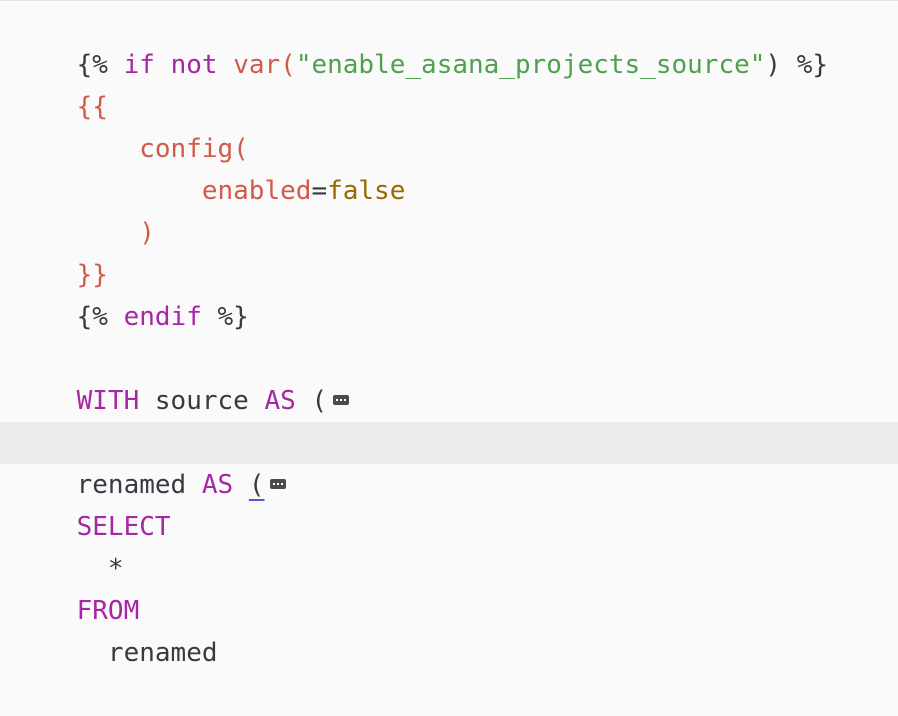 This screenshot has width=898, height=716. What do you see at coordinates (449, 167) in the screenshot?
I see `code-line-4: enabled=false` at bounding box center [449, 167].